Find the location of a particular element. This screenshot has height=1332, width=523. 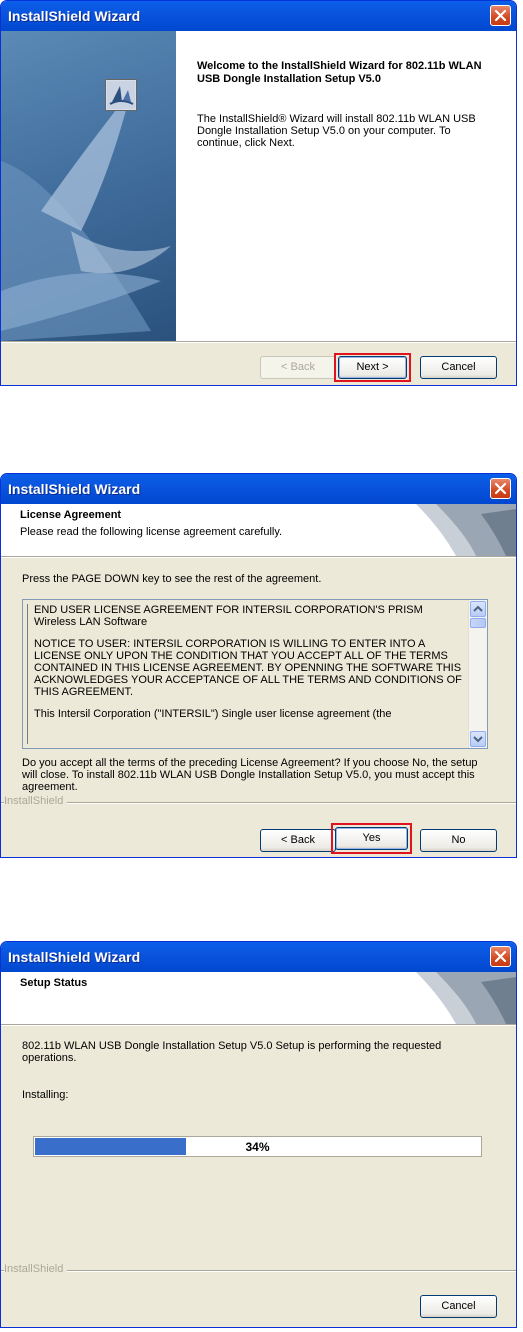

banner-art-icon is located at coordinates (86, 216).